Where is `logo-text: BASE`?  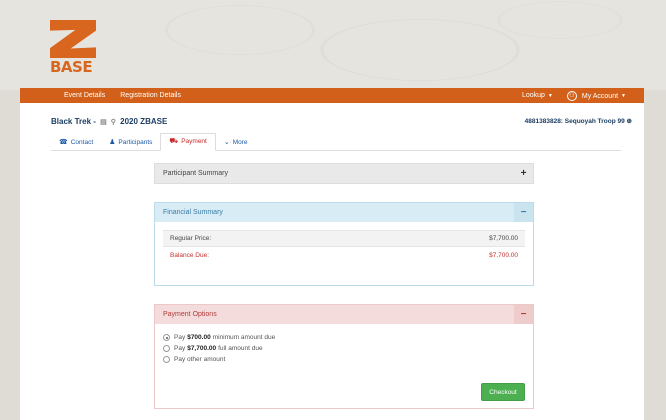
logo-text: BASE is located at coordinates (71, 67).